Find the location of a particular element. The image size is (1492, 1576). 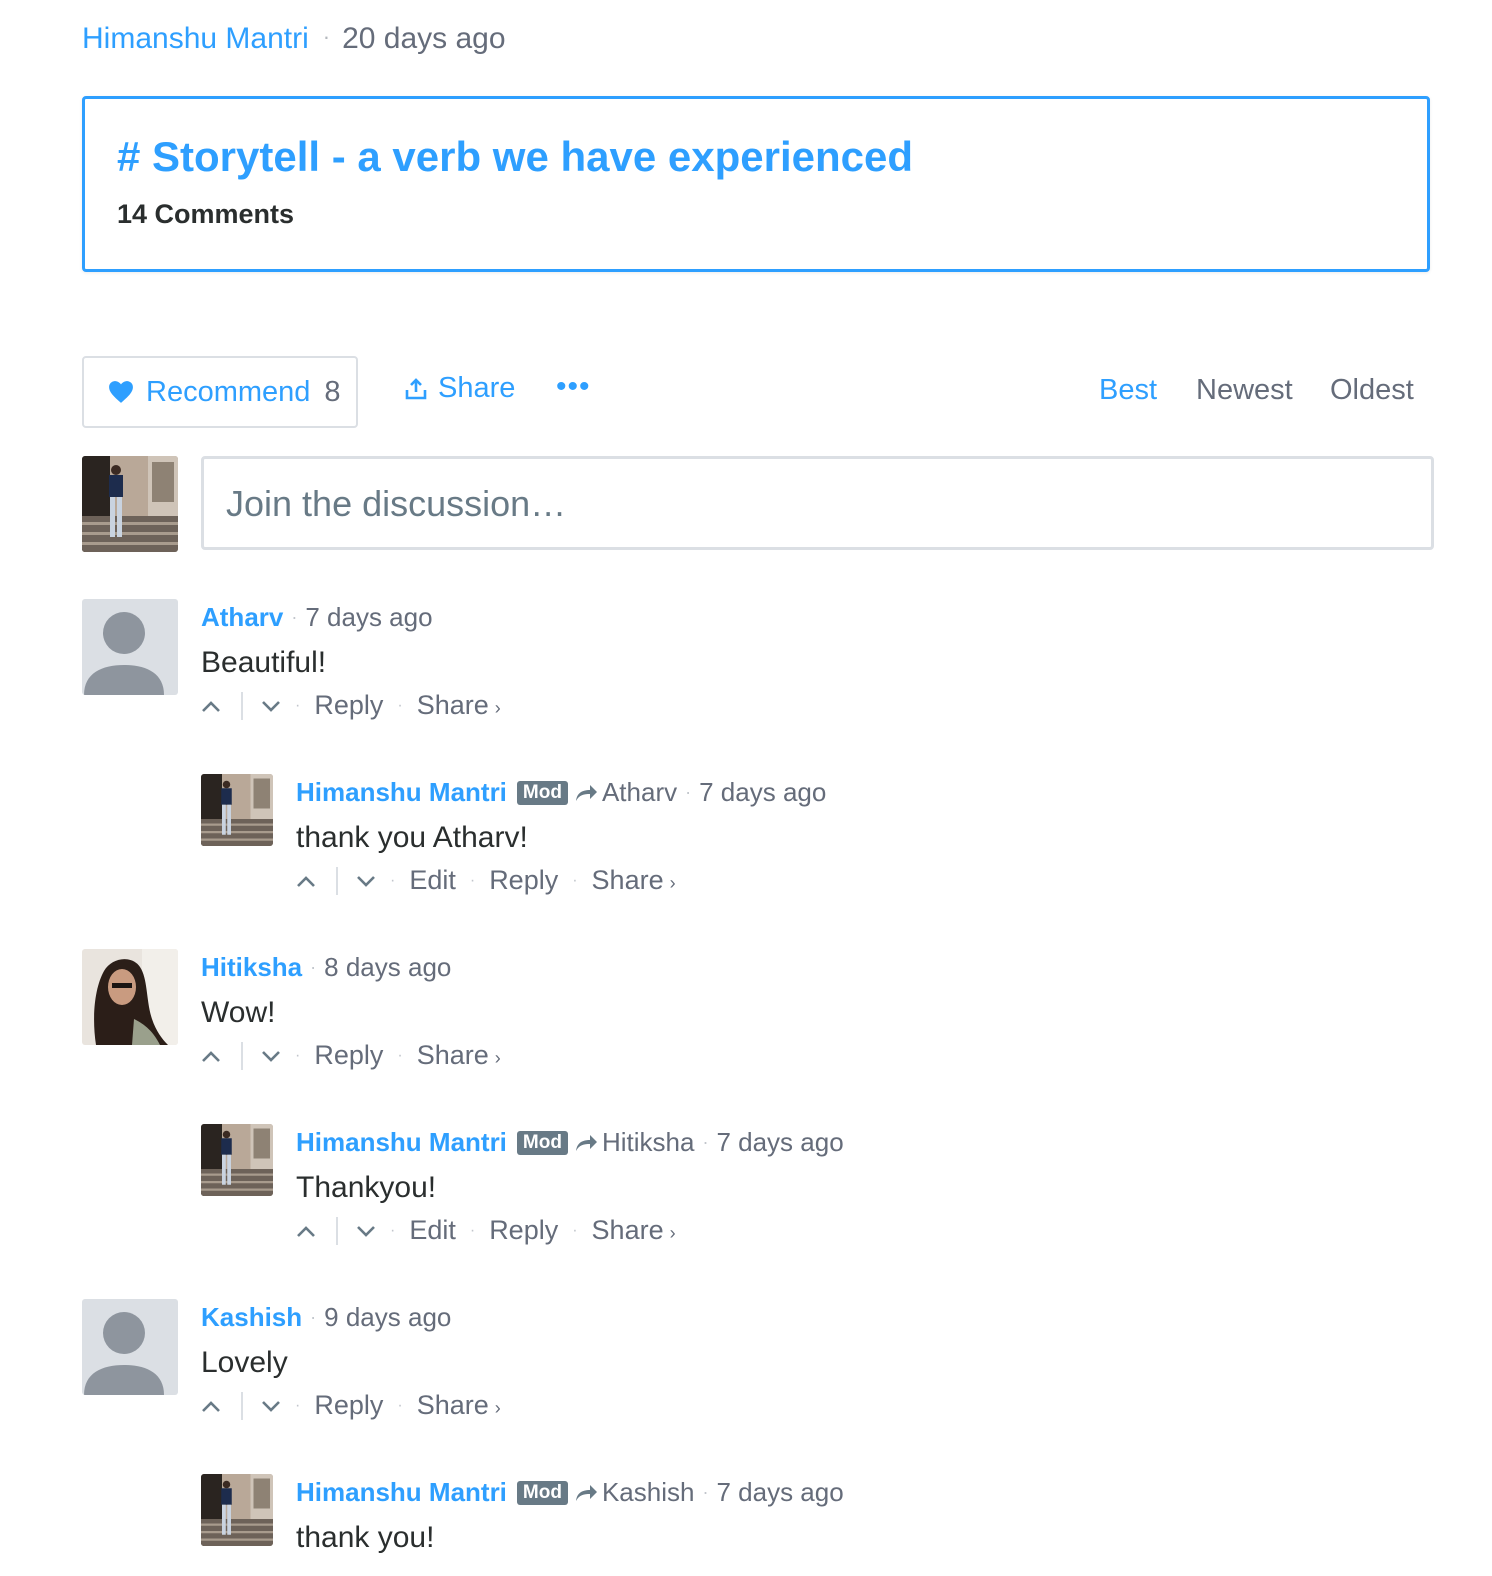

post-header: Himanshu Mantri · 20 days ago is located at coordinates (294, 39).